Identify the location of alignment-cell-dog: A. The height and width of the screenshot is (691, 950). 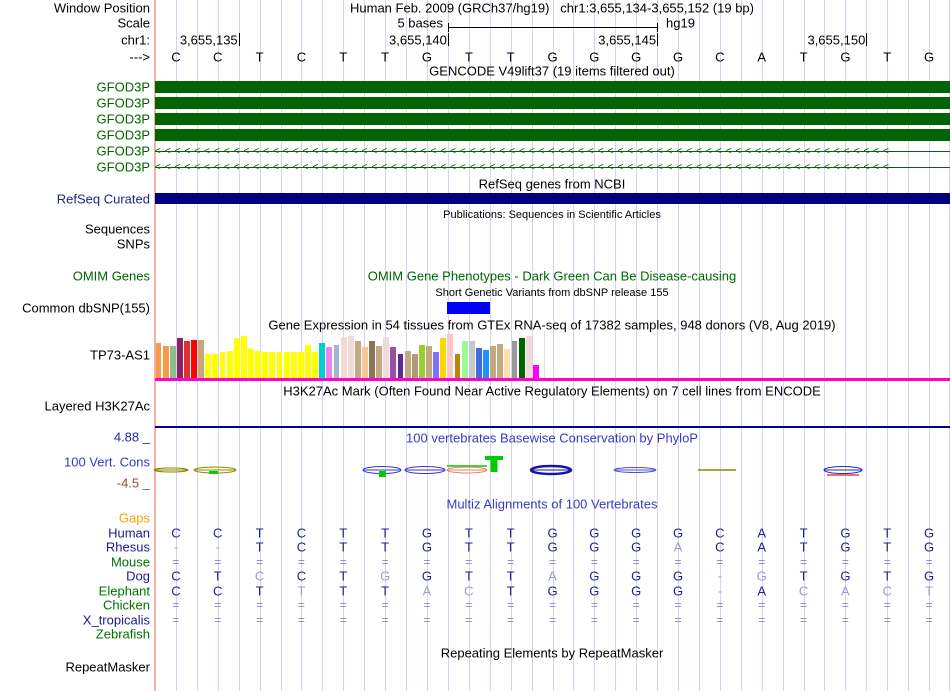
(552, 576).